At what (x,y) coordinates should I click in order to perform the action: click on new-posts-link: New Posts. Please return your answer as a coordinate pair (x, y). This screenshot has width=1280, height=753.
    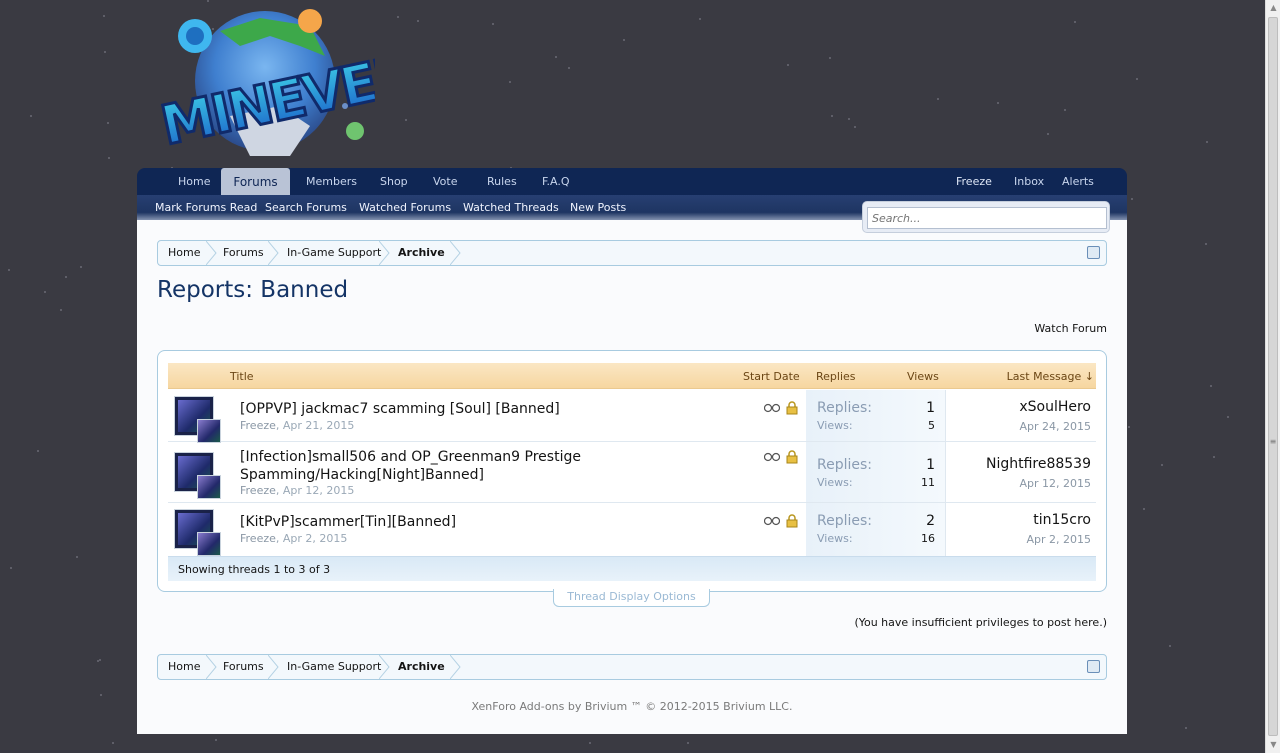
    Looking at the image, I should click on (598, 207).